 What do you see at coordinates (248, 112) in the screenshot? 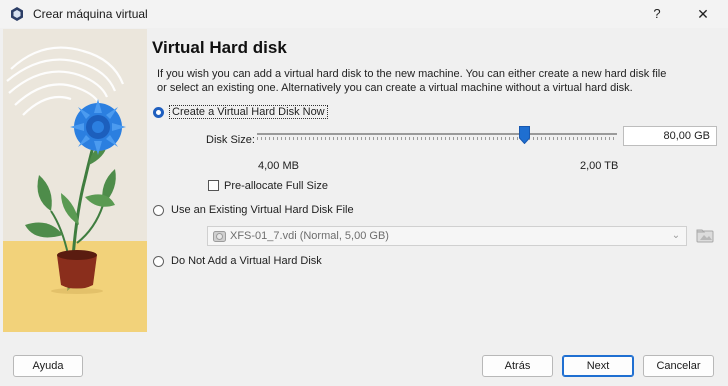
I see `create-disk-label: Create a Virtual Hard Disk Now` at bounding box center [248, 112].